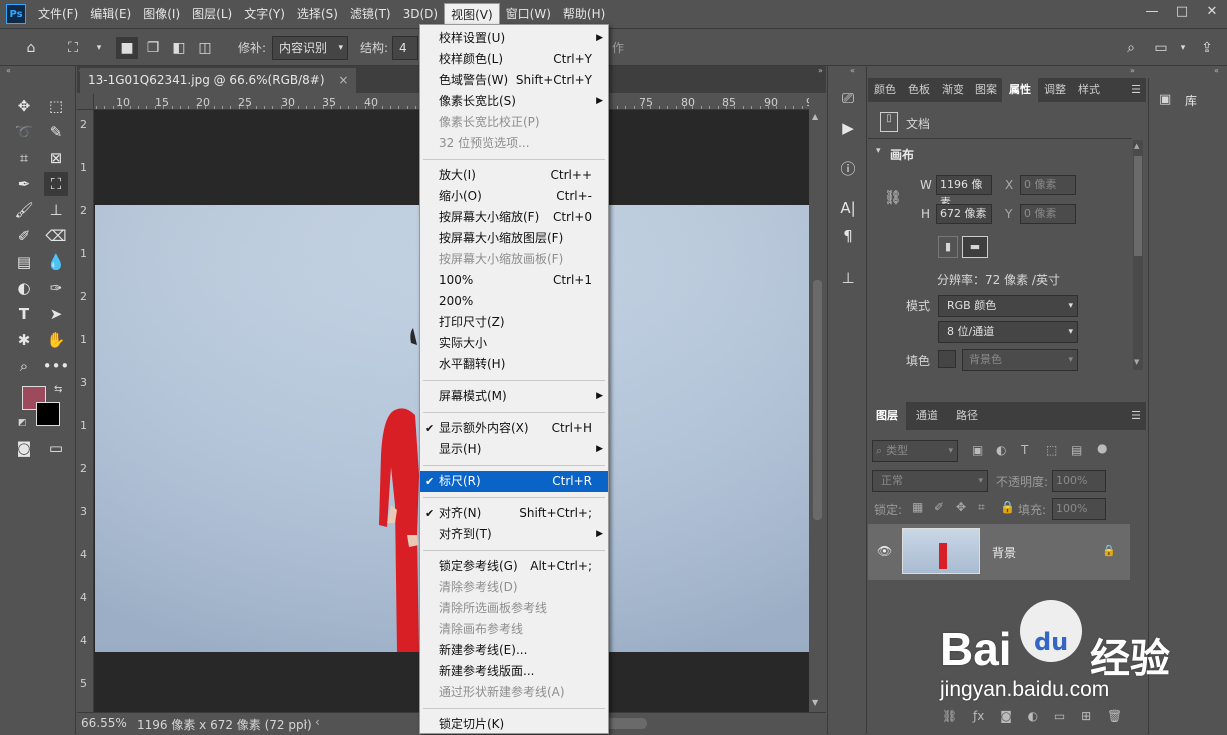 The height and width of the screenshot is (735, 1227). I want to click on fill-swatch, so click(947, 359).